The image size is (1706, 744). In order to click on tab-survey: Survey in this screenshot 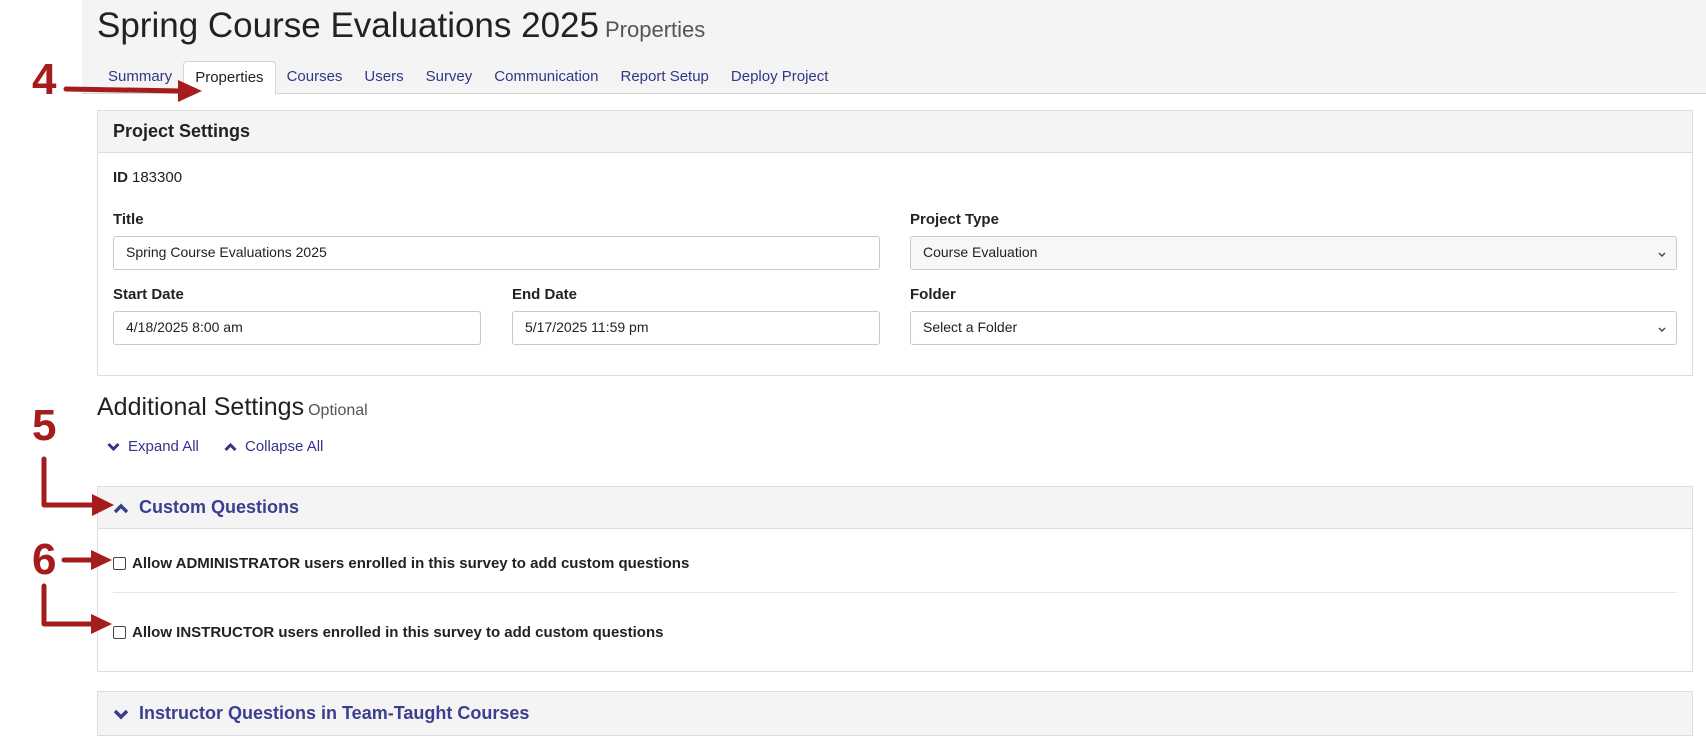, I will do `click(449, 77)`.